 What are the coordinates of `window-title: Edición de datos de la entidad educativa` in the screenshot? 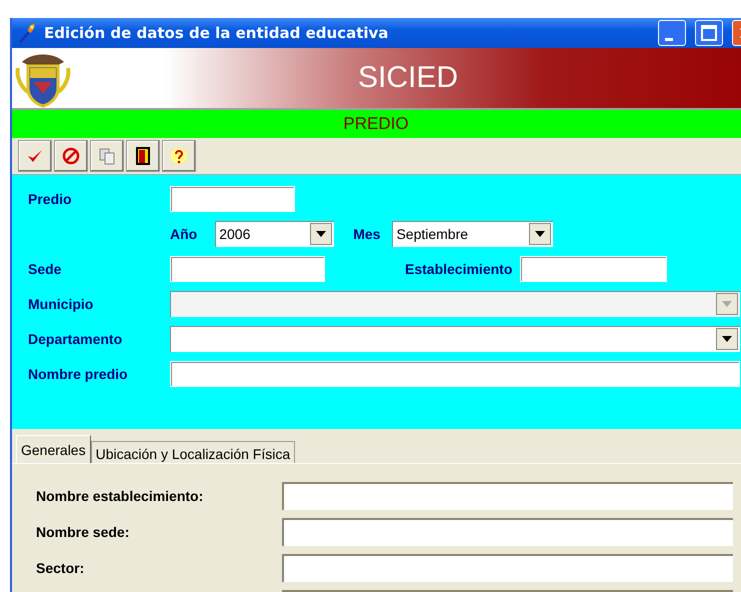 It's located at (217, 33).